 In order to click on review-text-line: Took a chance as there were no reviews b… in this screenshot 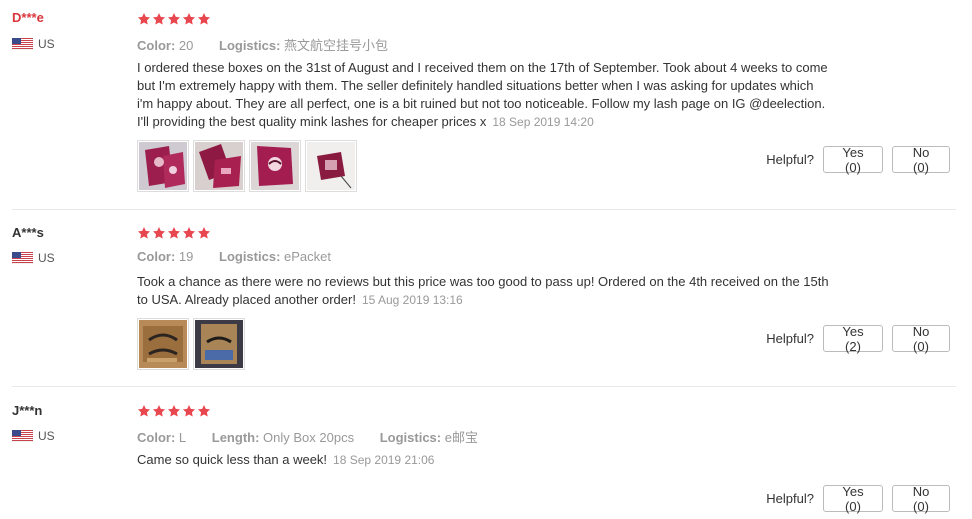, I will do `click(483, 281)`.